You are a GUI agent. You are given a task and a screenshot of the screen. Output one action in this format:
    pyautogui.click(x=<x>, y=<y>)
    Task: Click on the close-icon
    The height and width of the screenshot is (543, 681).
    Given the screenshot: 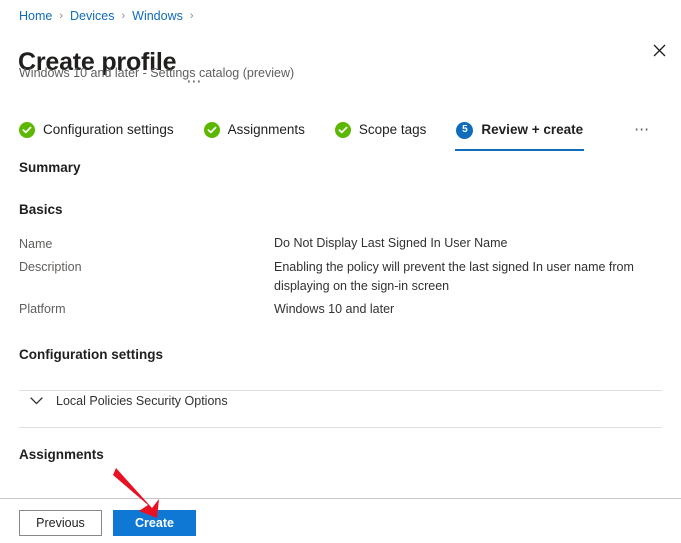 What is the action you would take?
    pyautogui.click(x=659, y=50)
    